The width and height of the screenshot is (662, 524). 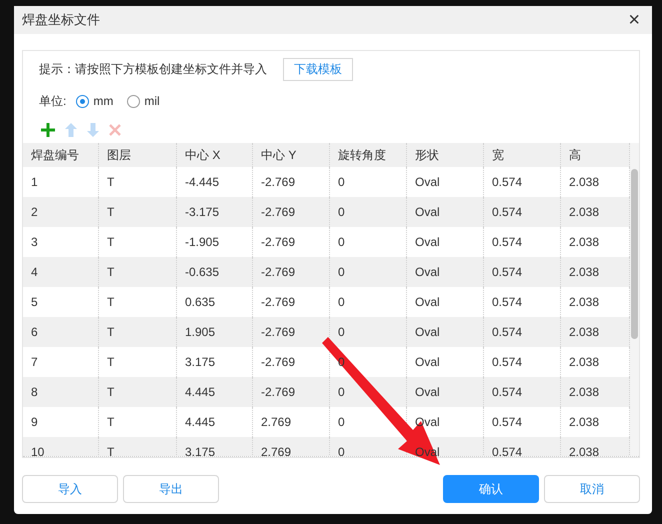 I want to click on window-title: 焊盘坐标文件, so click(x=61, y=20).